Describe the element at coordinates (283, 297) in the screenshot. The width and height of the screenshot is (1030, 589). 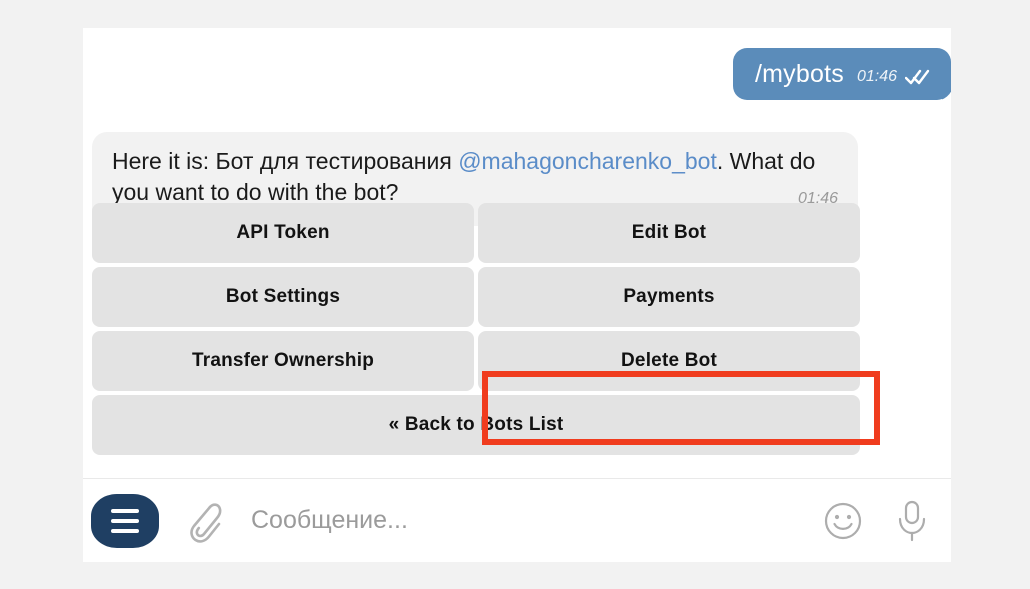
I see `keyboard-button-bot-settings: Bot Settings` at that location.